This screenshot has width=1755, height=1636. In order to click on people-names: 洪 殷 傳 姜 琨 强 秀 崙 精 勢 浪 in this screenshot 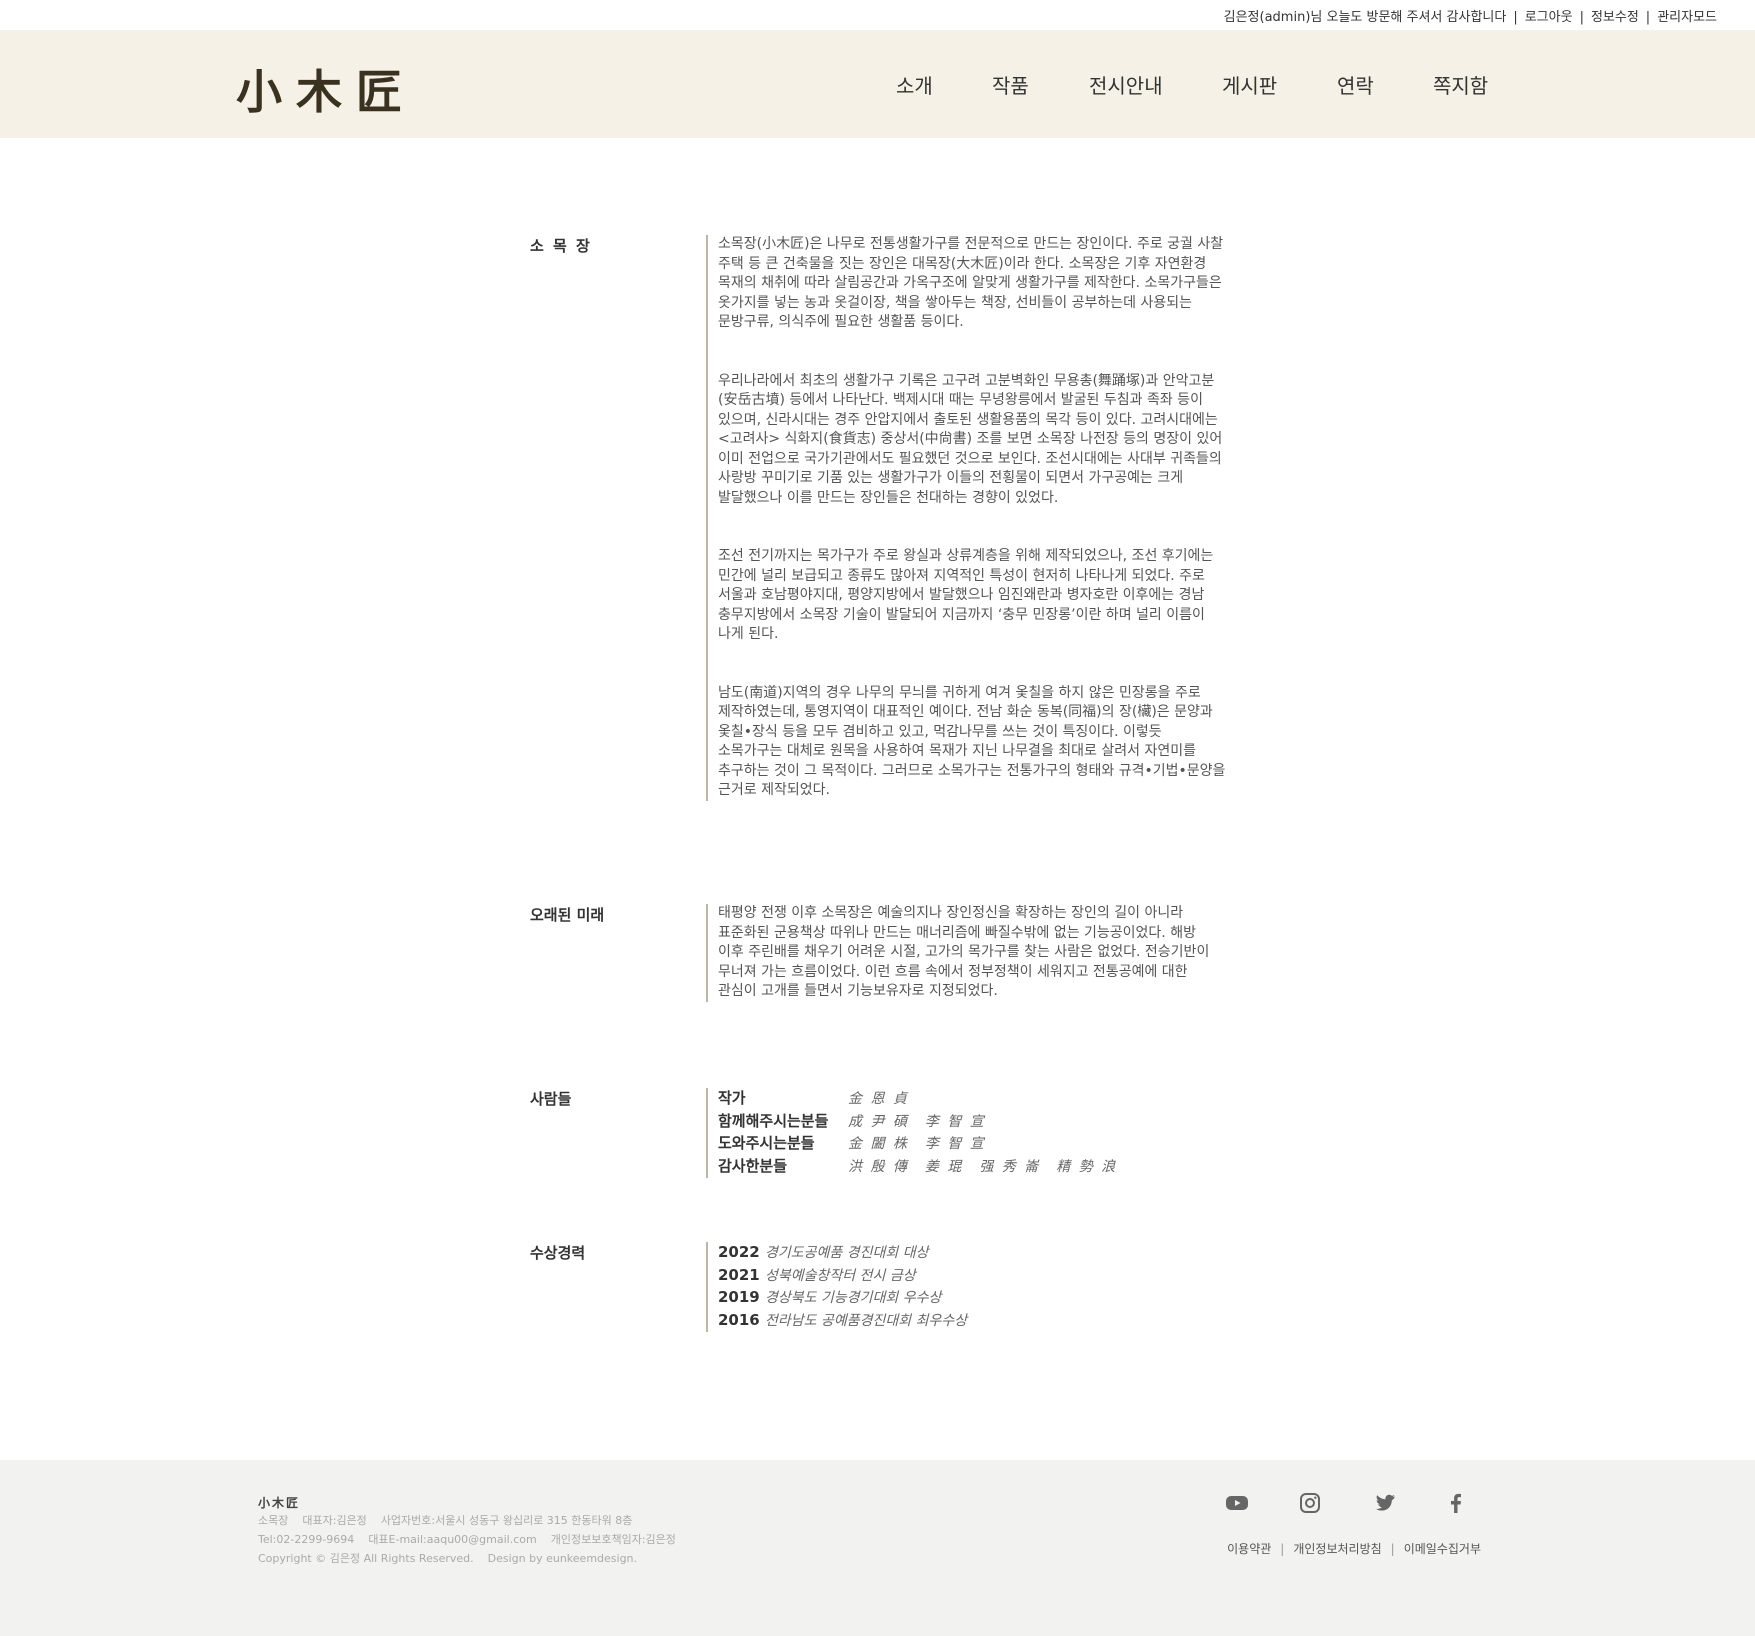, I will do `click(983, 1166)`.